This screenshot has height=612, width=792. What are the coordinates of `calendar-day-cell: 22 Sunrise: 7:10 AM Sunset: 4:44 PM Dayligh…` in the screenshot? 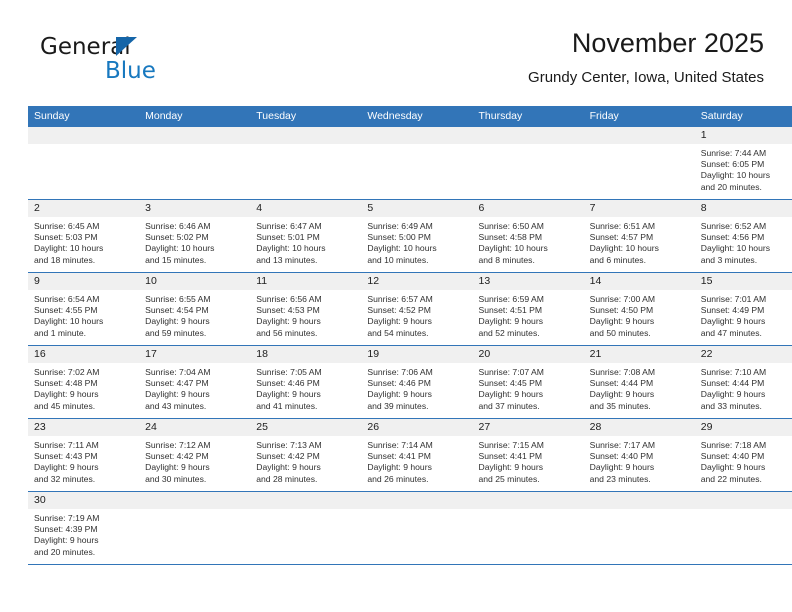 It's located at (743, 382).